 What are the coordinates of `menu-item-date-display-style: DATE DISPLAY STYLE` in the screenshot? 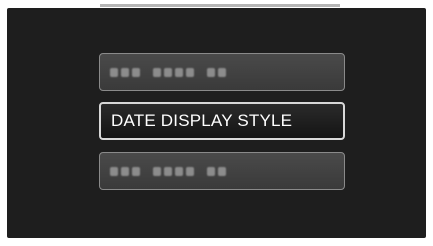 It's located at (222, 121).